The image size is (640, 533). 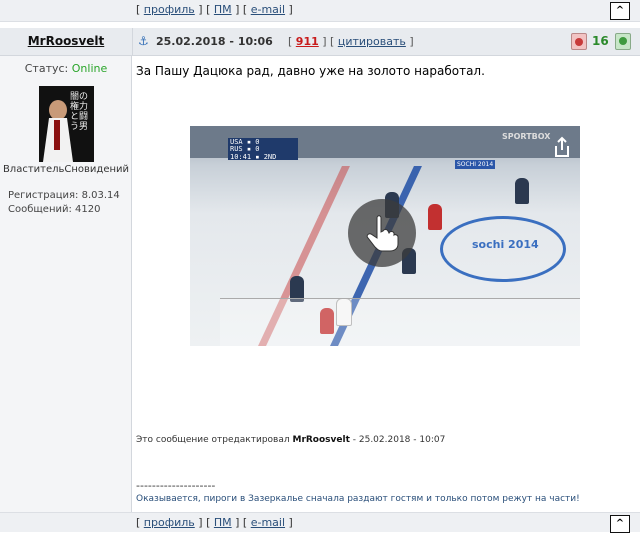 What do you see at coordinates (400, 322) in the screenshot?
I see `rink-glass` at bounding box center [400, 322].